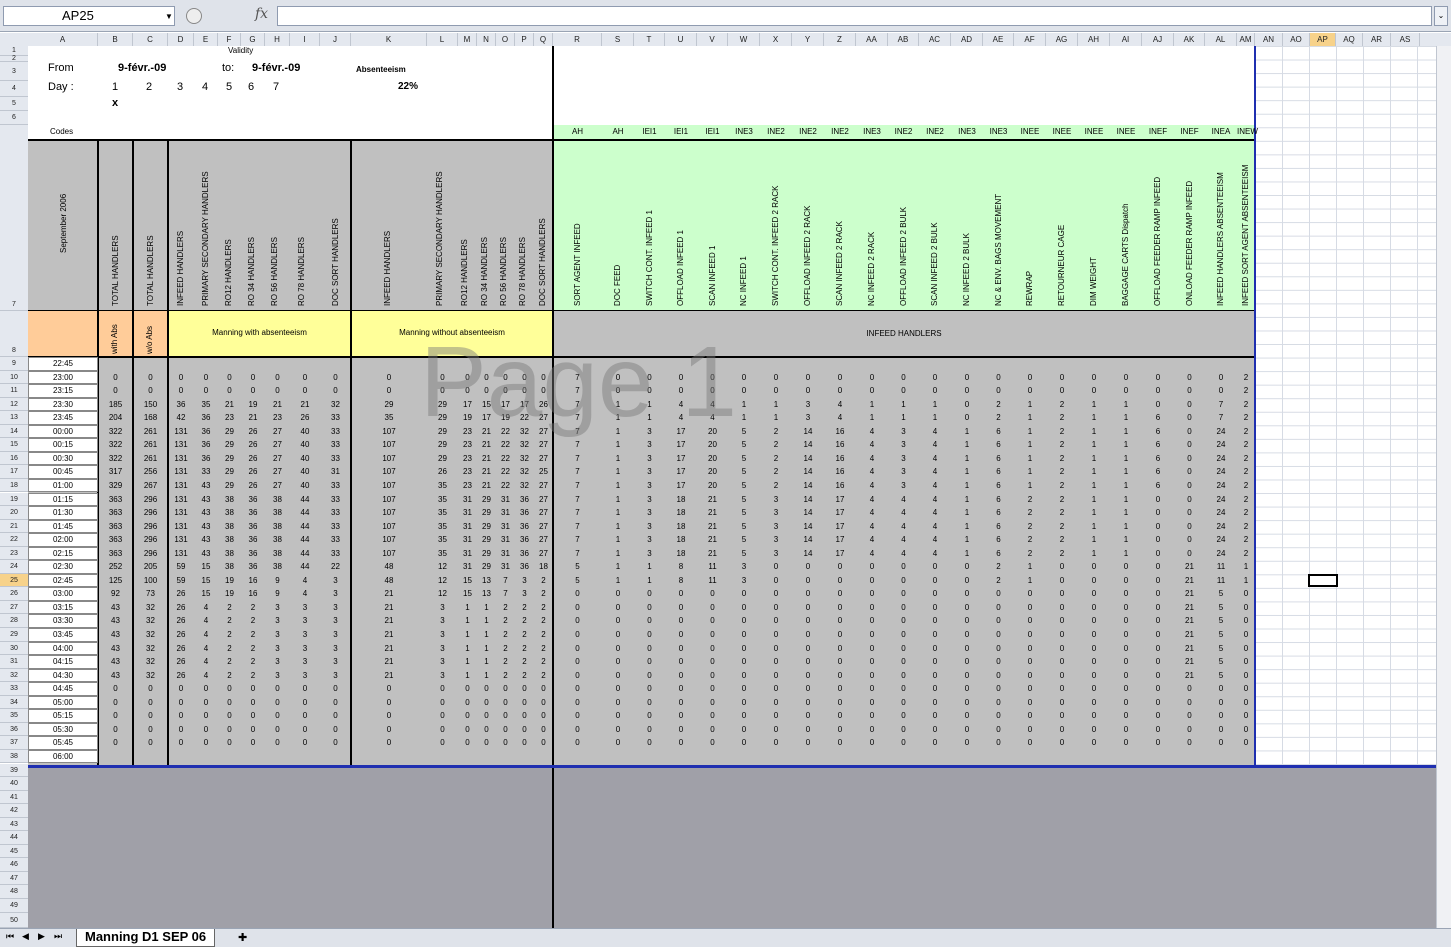 Image resolution: width=1451 pixels, height=947 pixels. I want to click on column-header: Z, so click(840, 39).